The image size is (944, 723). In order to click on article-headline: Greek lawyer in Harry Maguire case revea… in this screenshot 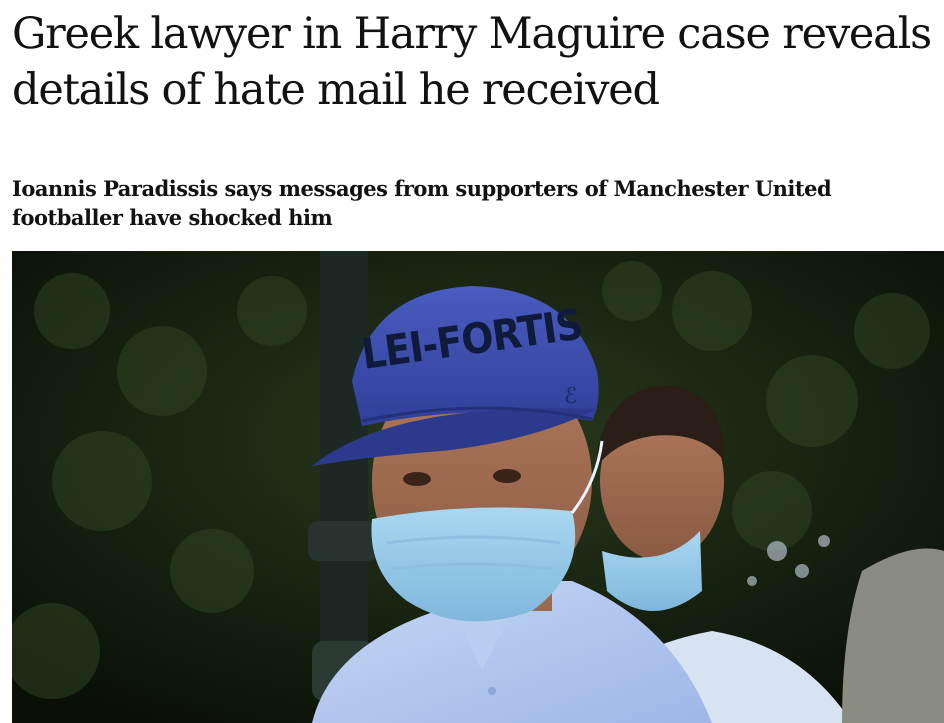, I will do `click(472, 62)`.